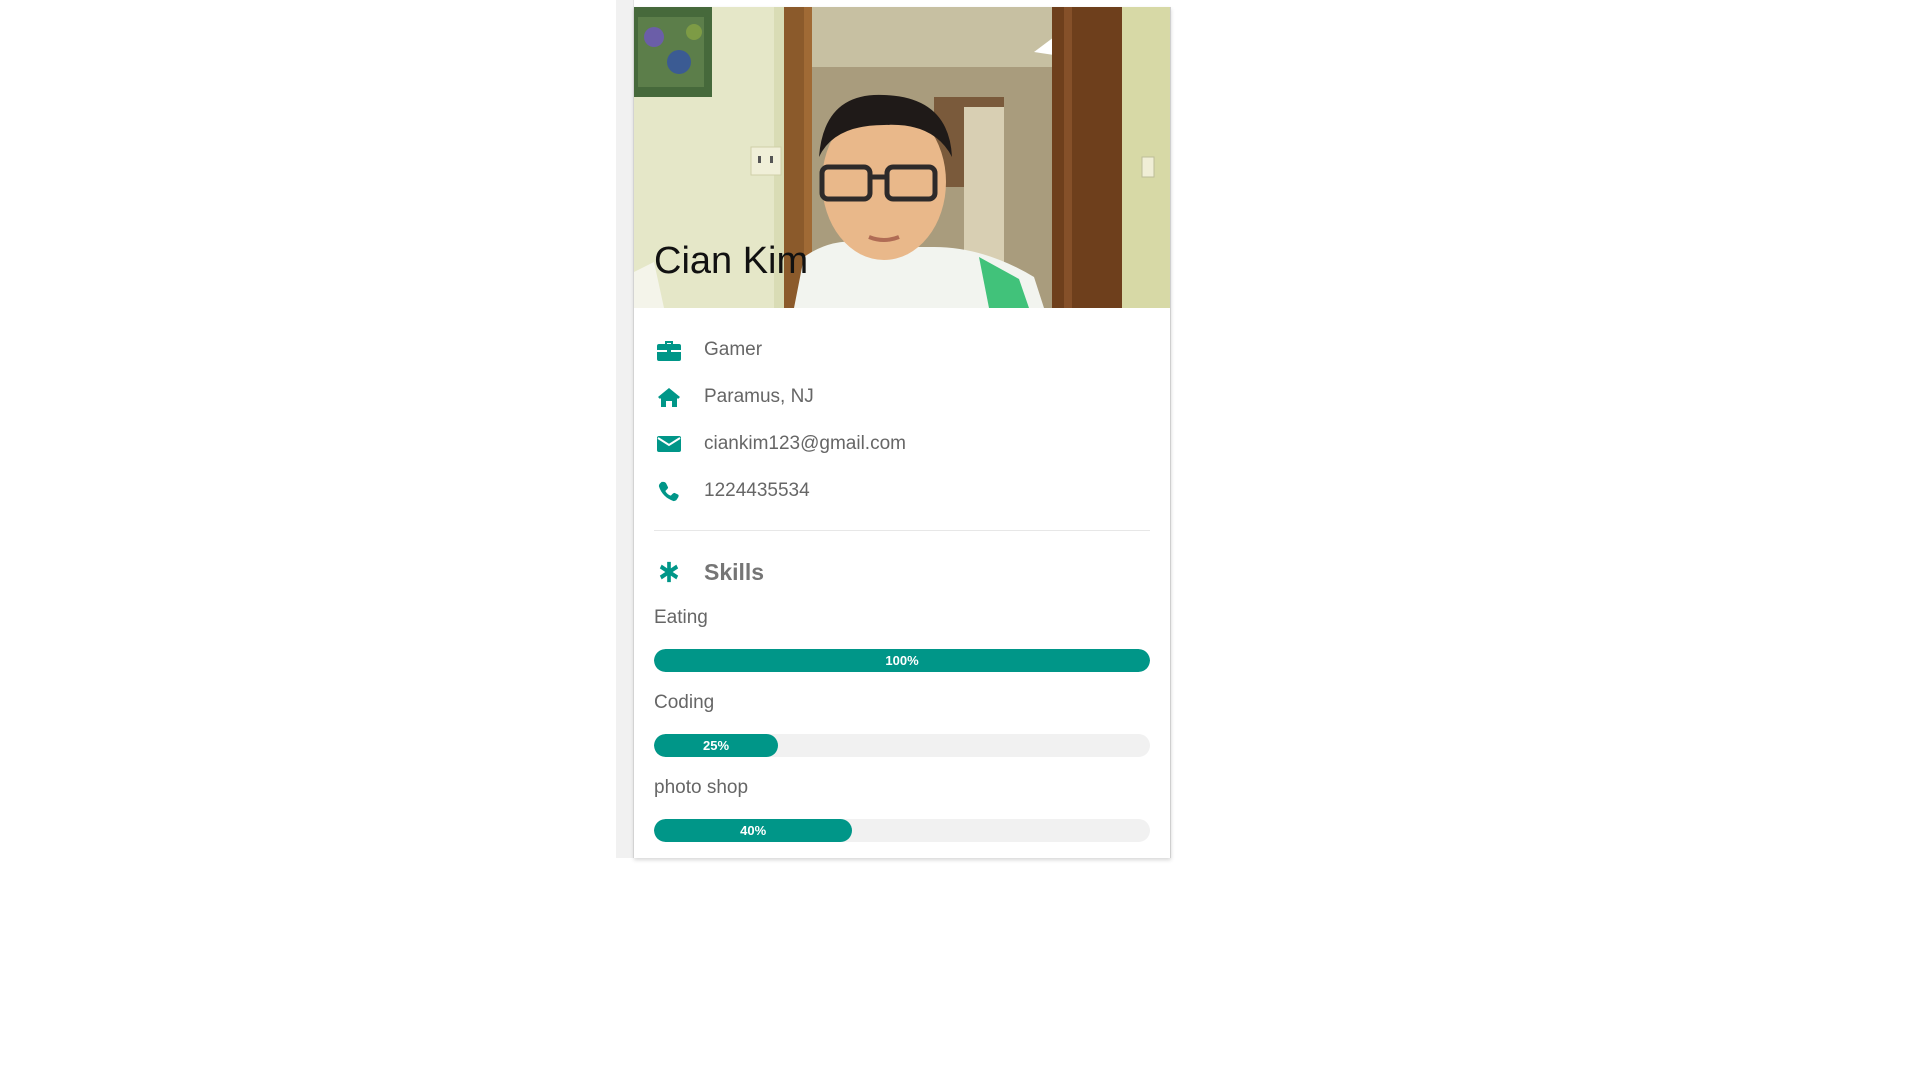  Describe the element at coordinates (902, 396) in the screenshot. I see `location-row: Paramus, NJ` at that location.